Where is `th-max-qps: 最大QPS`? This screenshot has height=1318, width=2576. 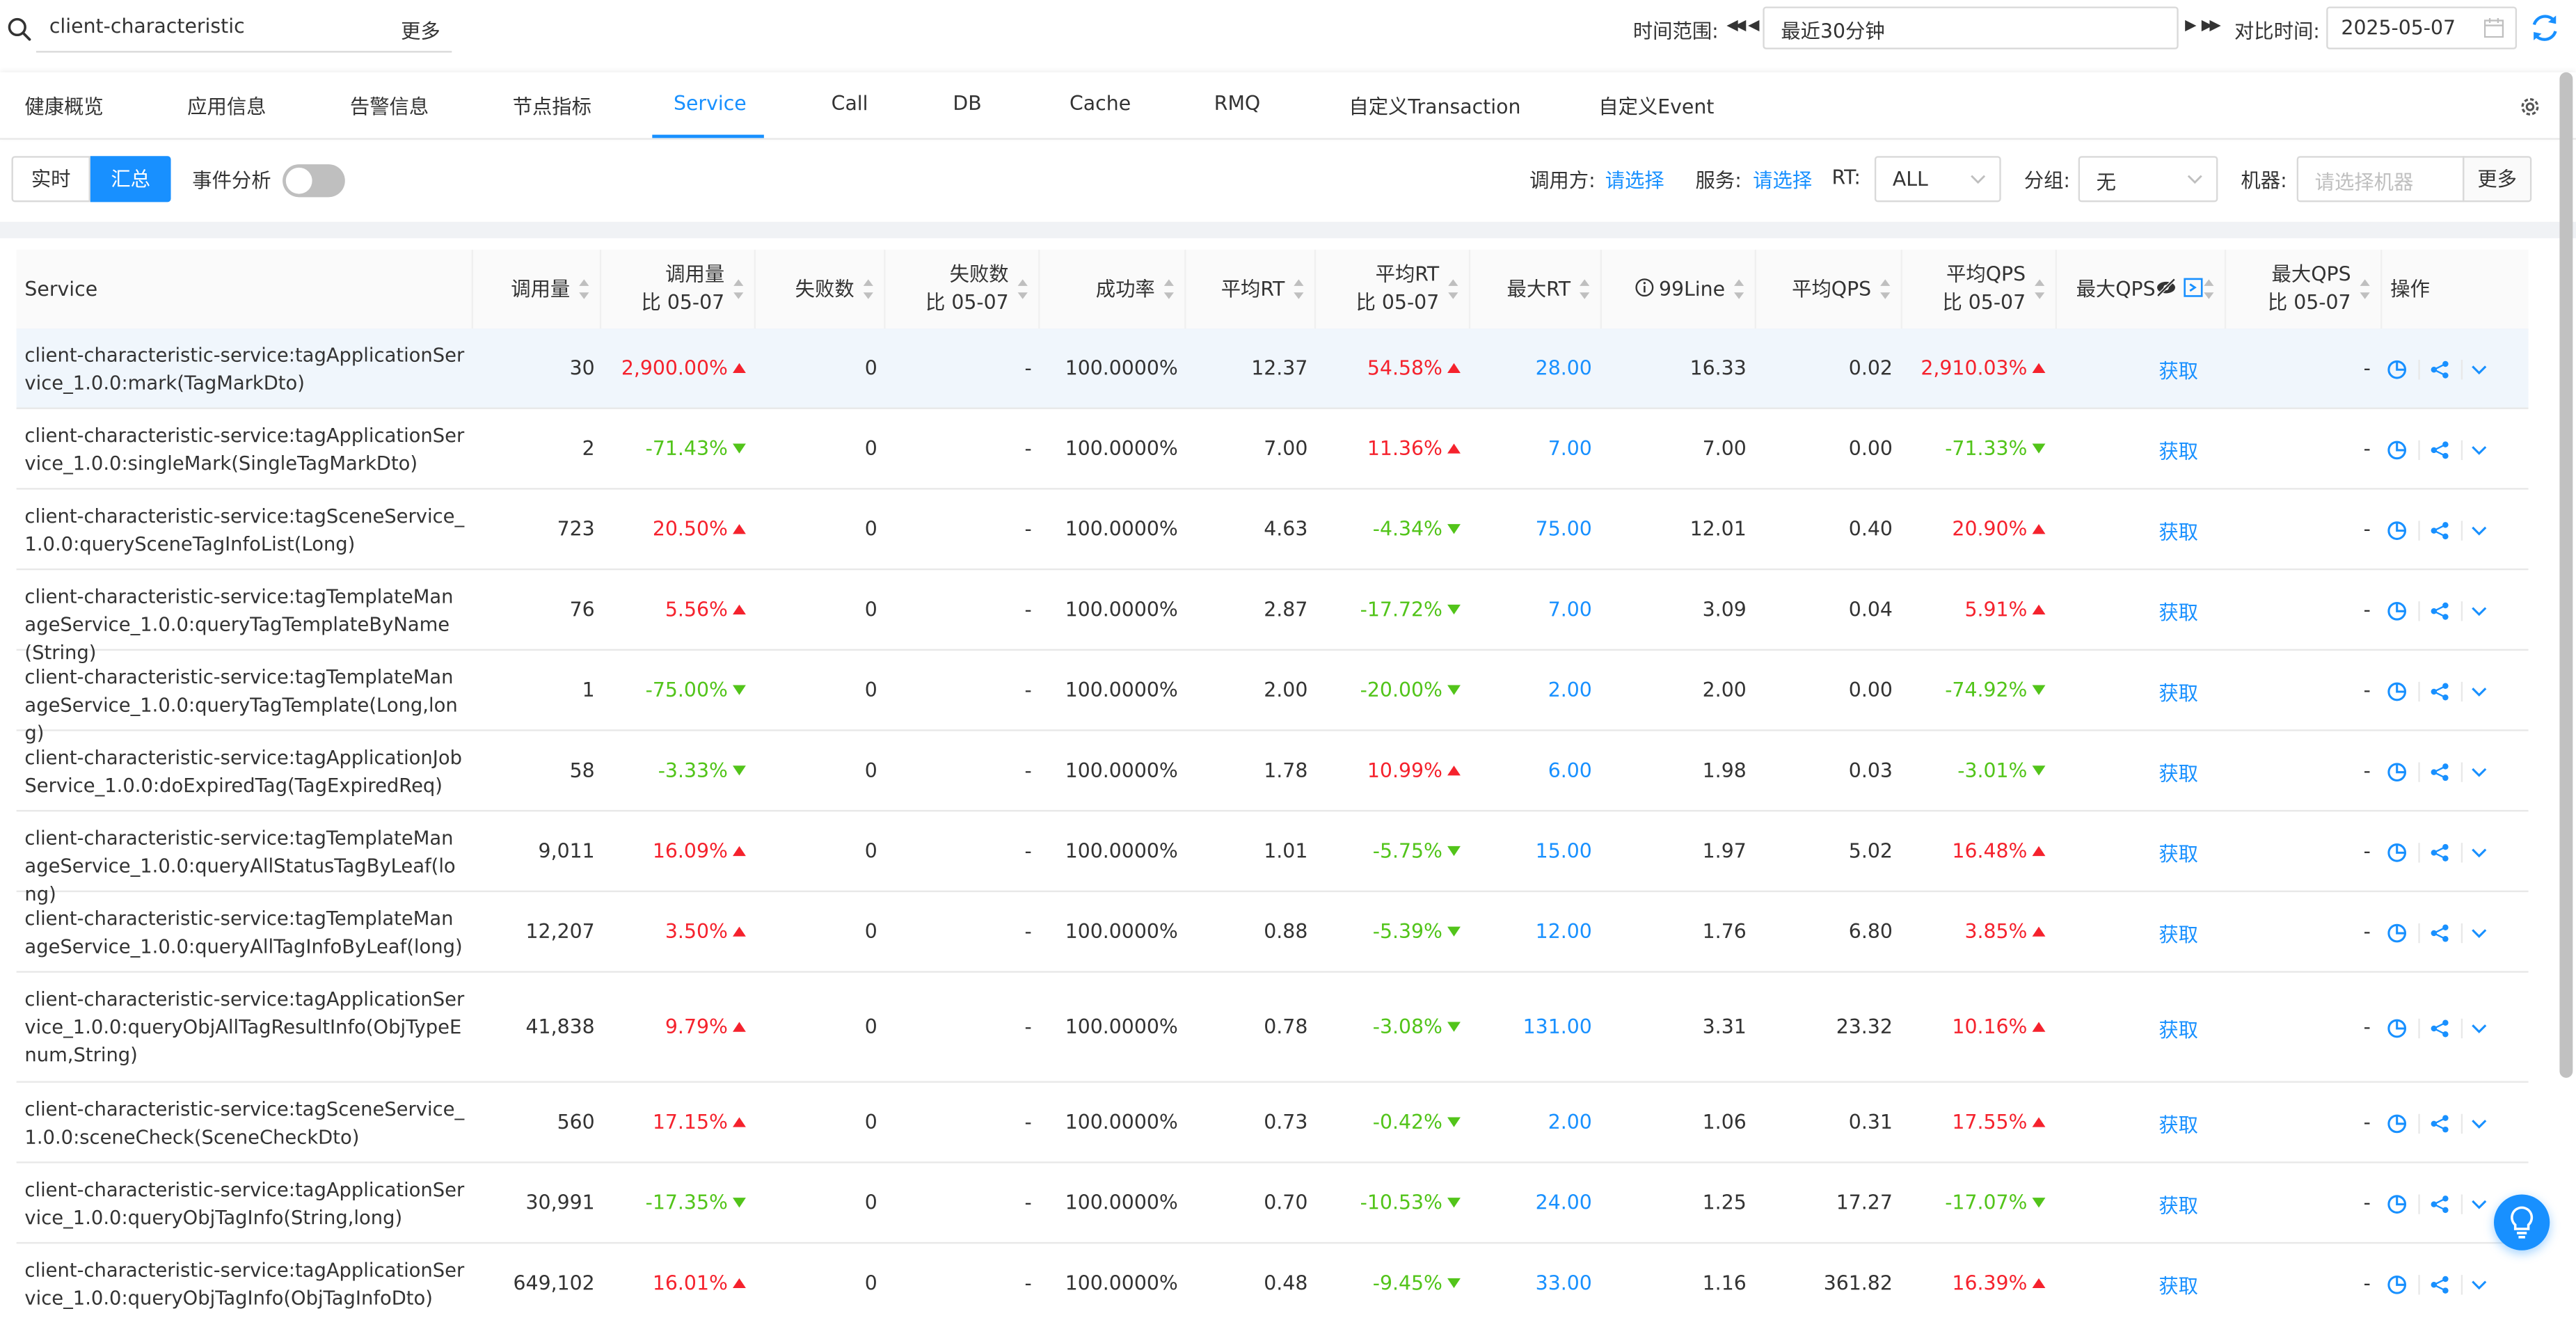
th-max-qps: 最大QPS is located at coordinates (2142, 289).